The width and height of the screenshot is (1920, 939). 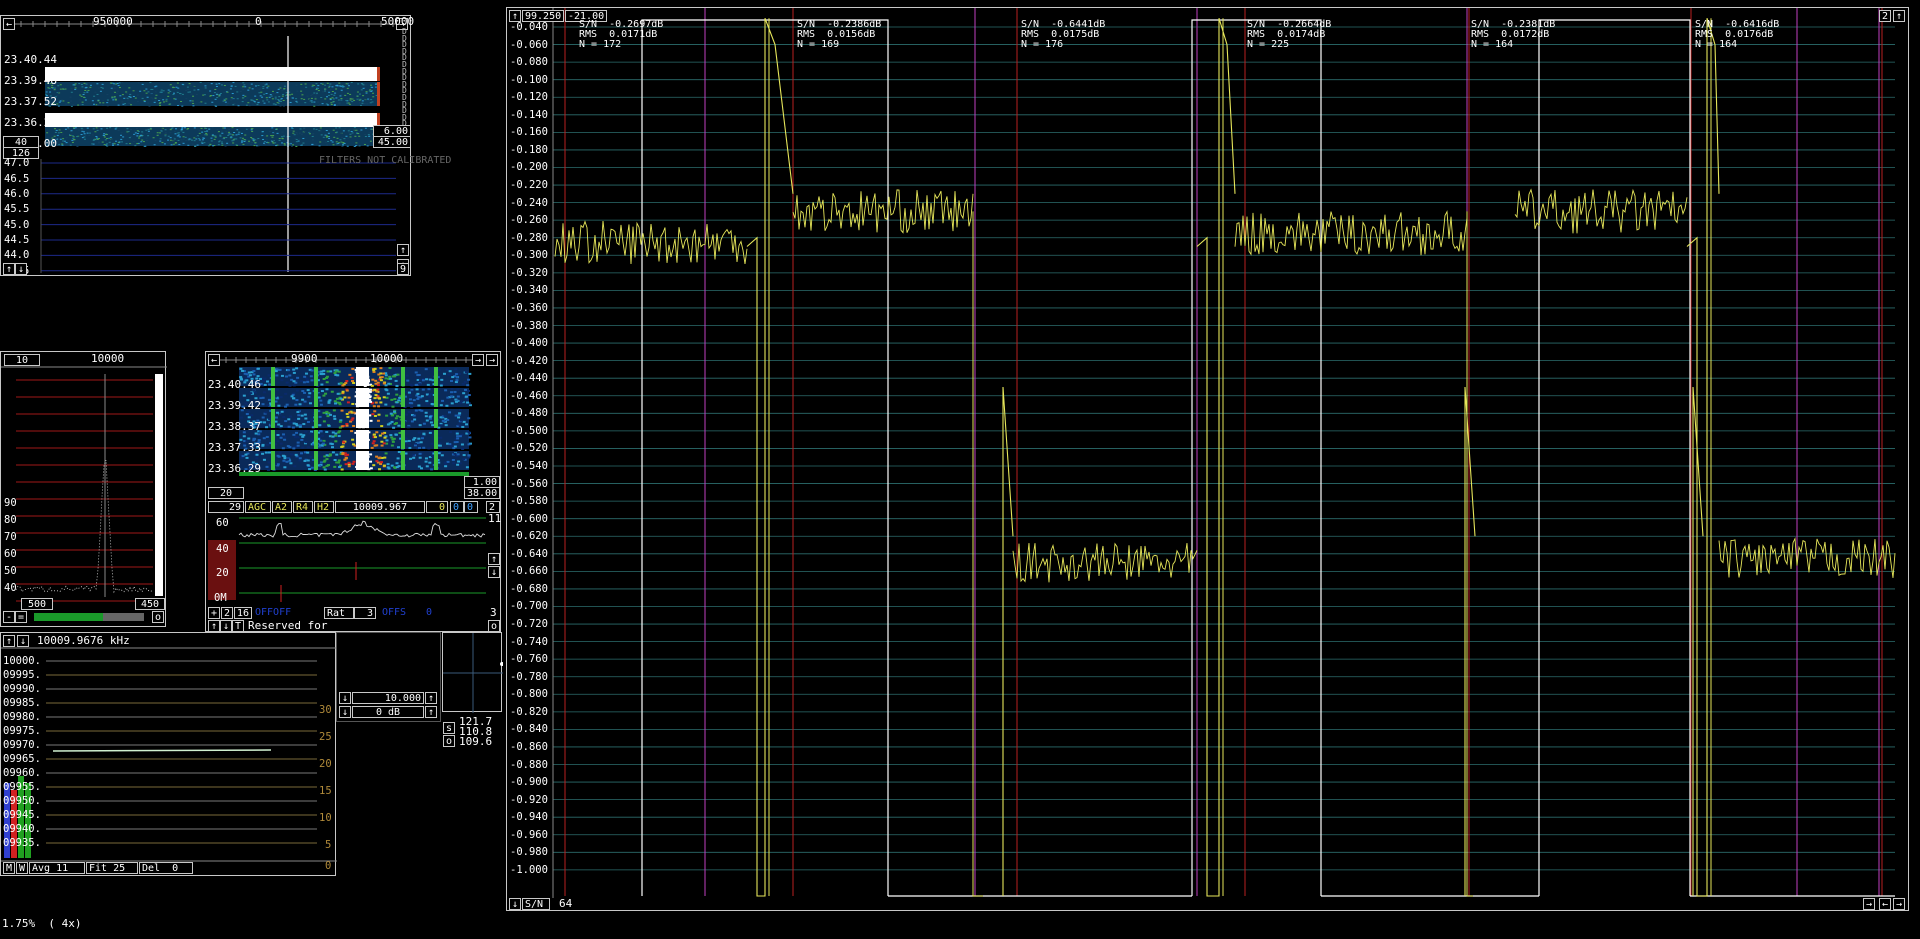 I want to click on top-value-b: 45.00, so click(x=392, y=142).